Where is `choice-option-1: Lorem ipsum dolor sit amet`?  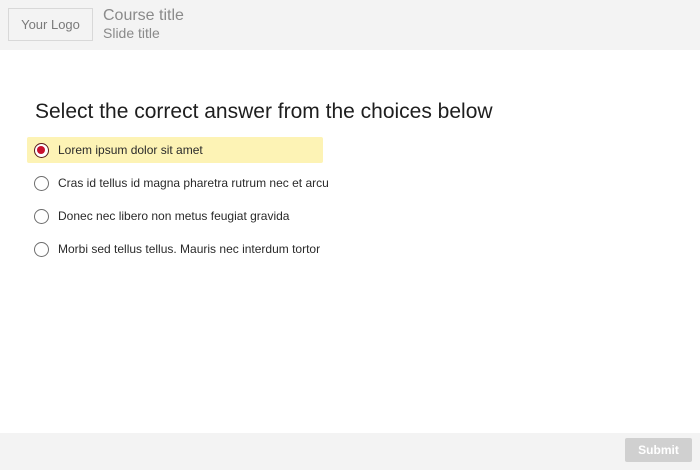 choice-option-1: Lorem ipsum dolor sit amet is located at coordinates (175, 150).